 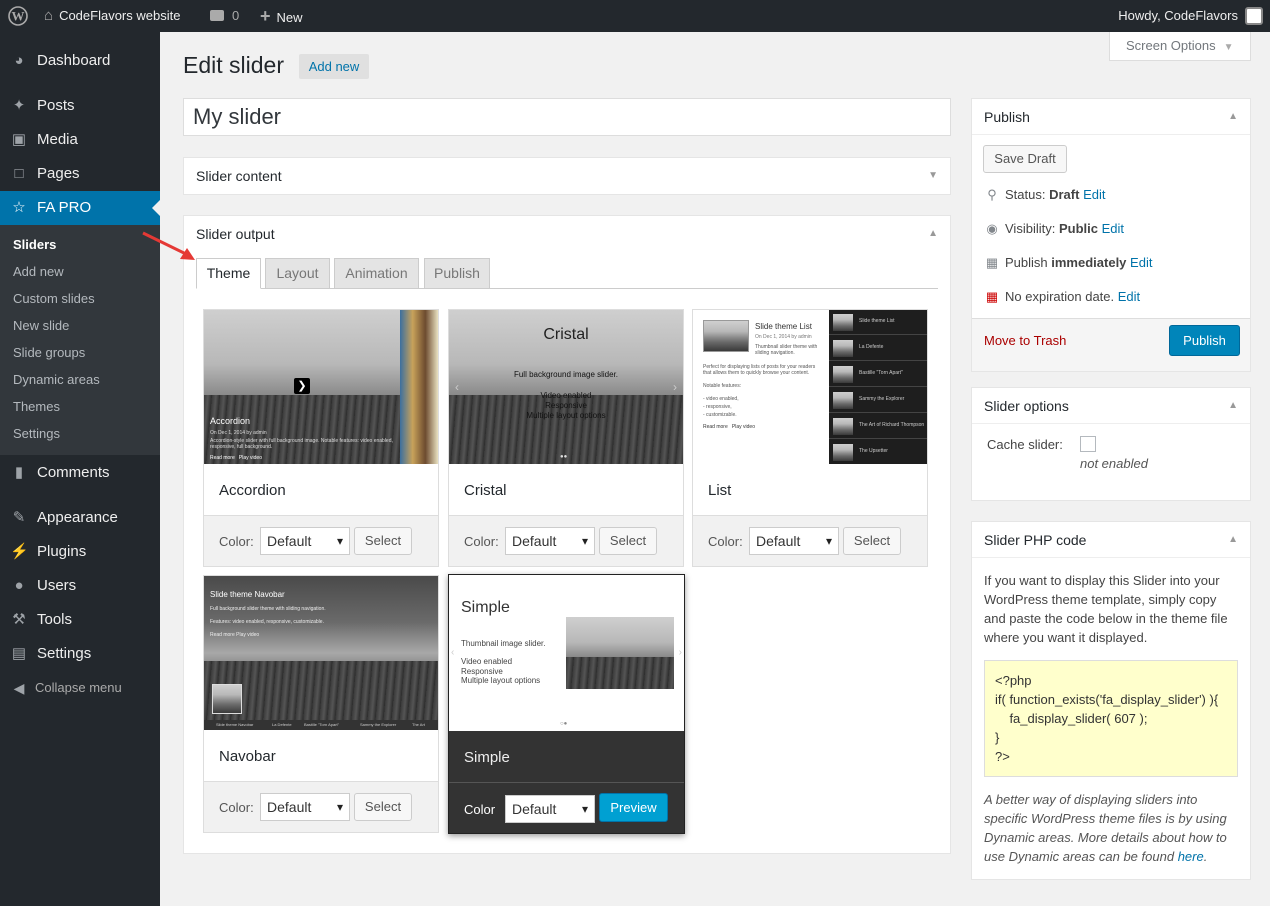 What do you see at coordinates (80, 518) in the screenshot?
I see `menu-appearance: ✎ Appearance` at bounding box center [80, 518].